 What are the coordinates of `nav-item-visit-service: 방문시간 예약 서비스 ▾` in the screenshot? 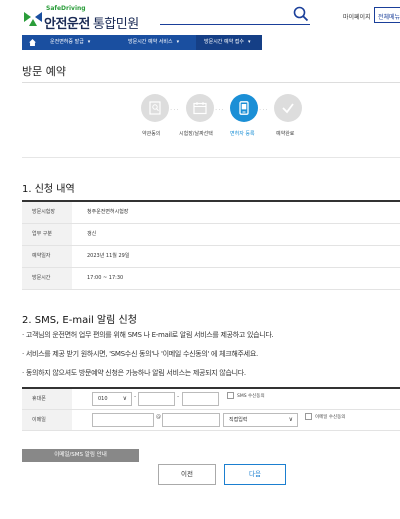 It's located at (158, 42).